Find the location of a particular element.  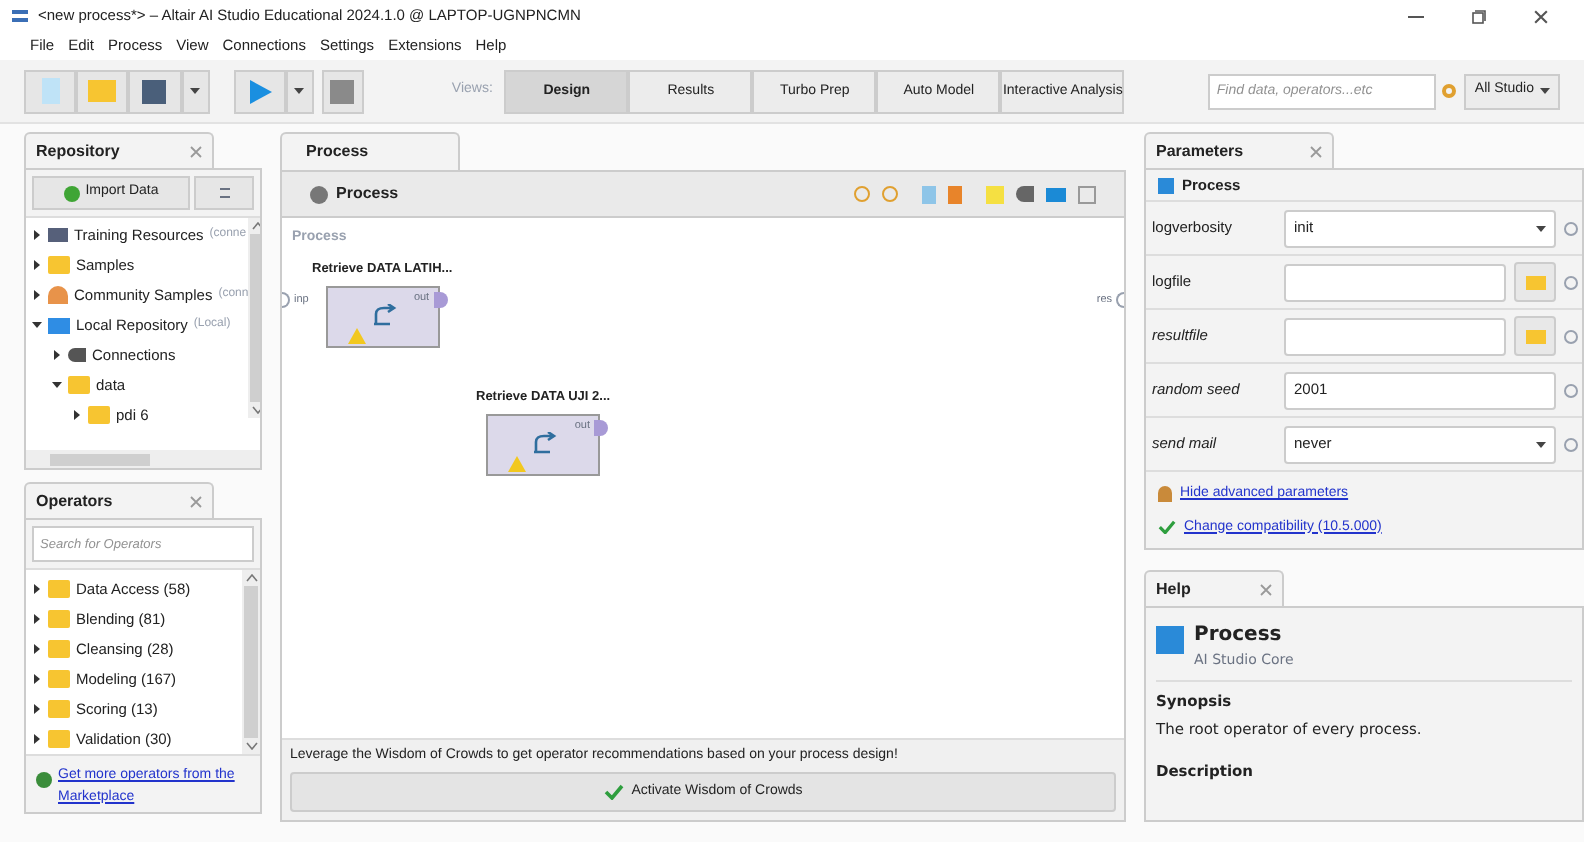

result-port is located at coordinates (1120, 300).